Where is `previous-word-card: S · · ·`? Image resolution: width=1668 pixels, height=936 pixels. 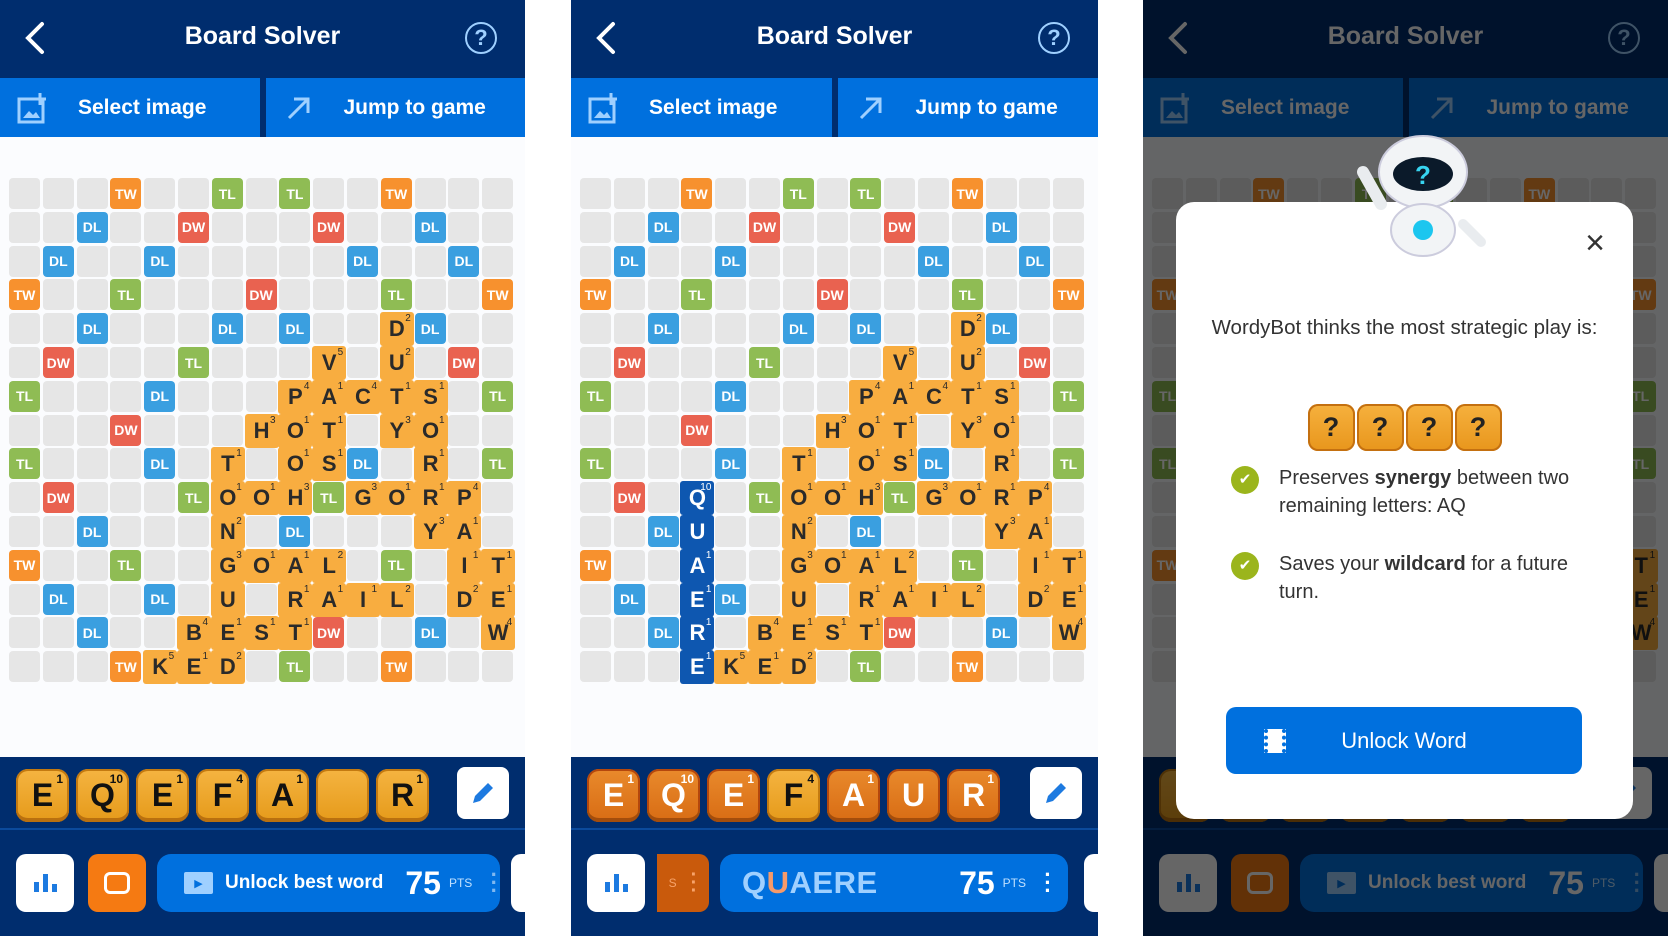 previous-word-card: S · · · is located at coordinates (683, 883).